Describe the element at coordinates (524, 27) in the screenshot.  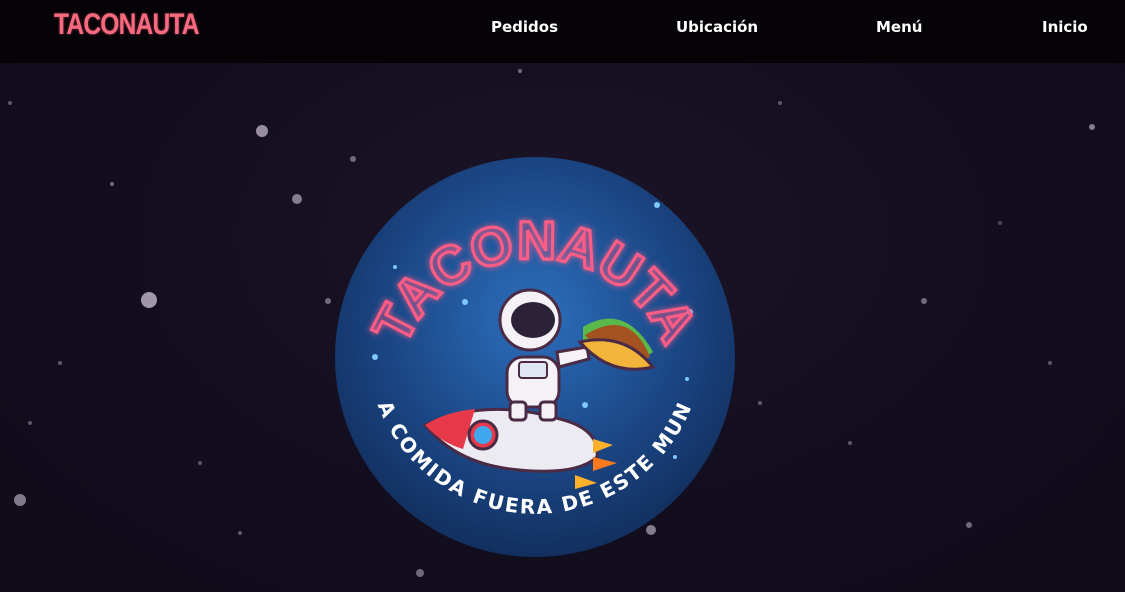
I see `nav-link-pedidos: Pedidos` at that location.